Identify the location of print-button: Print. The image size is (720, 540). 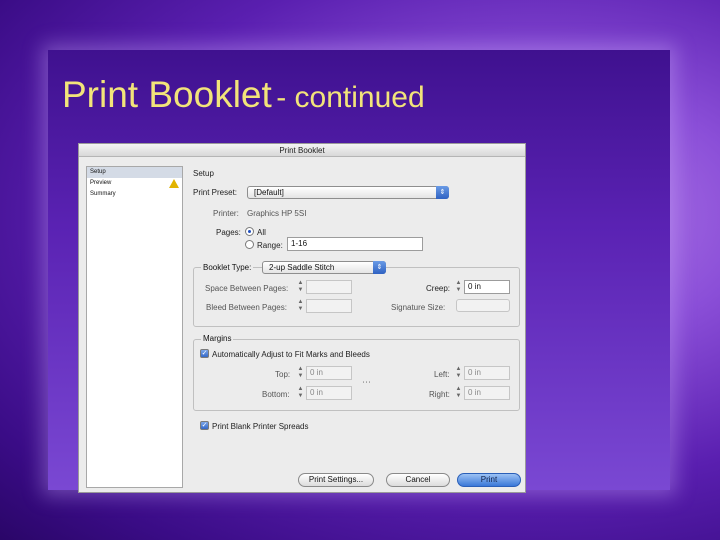
(489, 480).